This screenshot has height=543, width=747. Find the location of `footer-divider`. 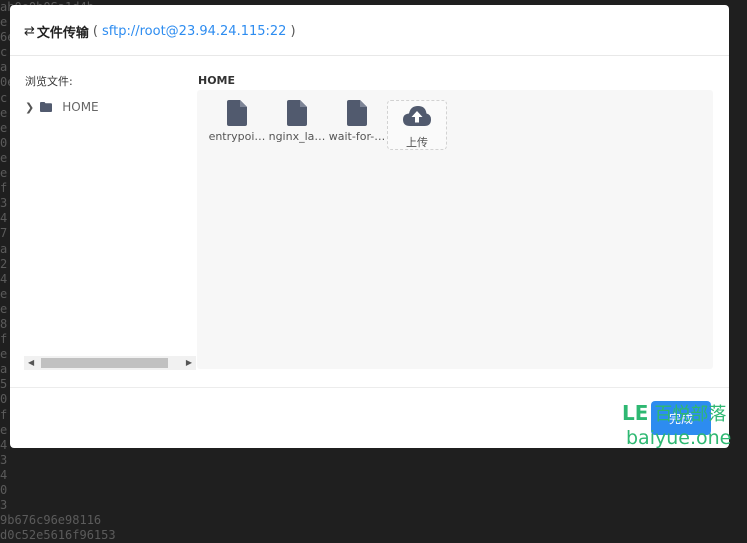

footer-divider is located at coordinates (369, 387).